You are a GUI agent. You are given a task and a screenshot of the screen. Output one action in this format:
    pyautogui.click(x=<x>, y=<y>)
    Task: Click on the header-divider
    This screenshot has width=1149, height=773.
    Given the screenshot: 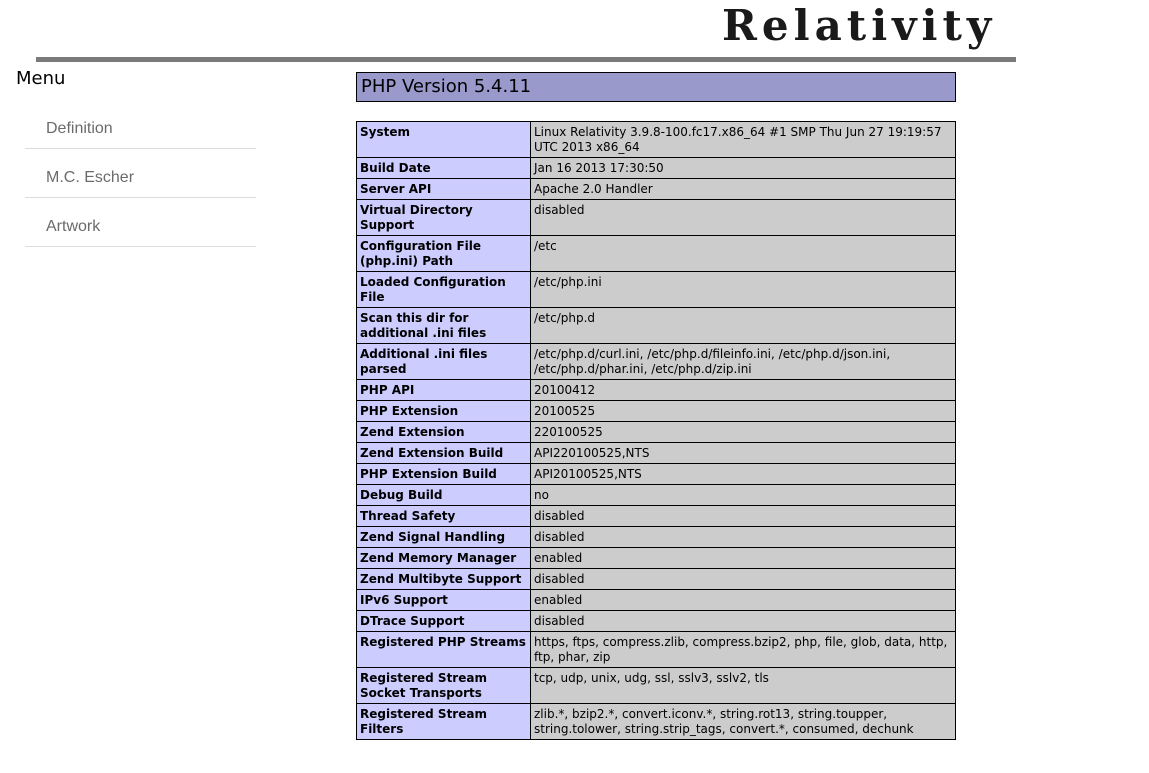 What is the action you would take?
    pyautogui.click(x=526, y=59)
    